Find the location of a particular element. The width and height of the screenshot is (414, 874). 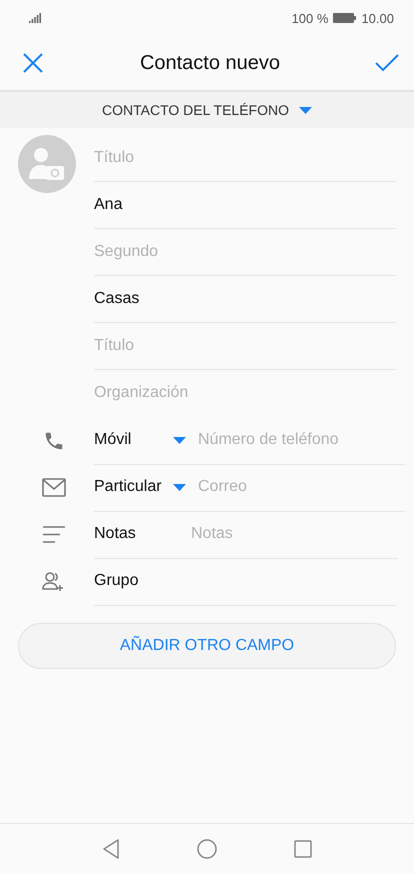

input-field: Número de teléfono is located at coordinates (301, 440).